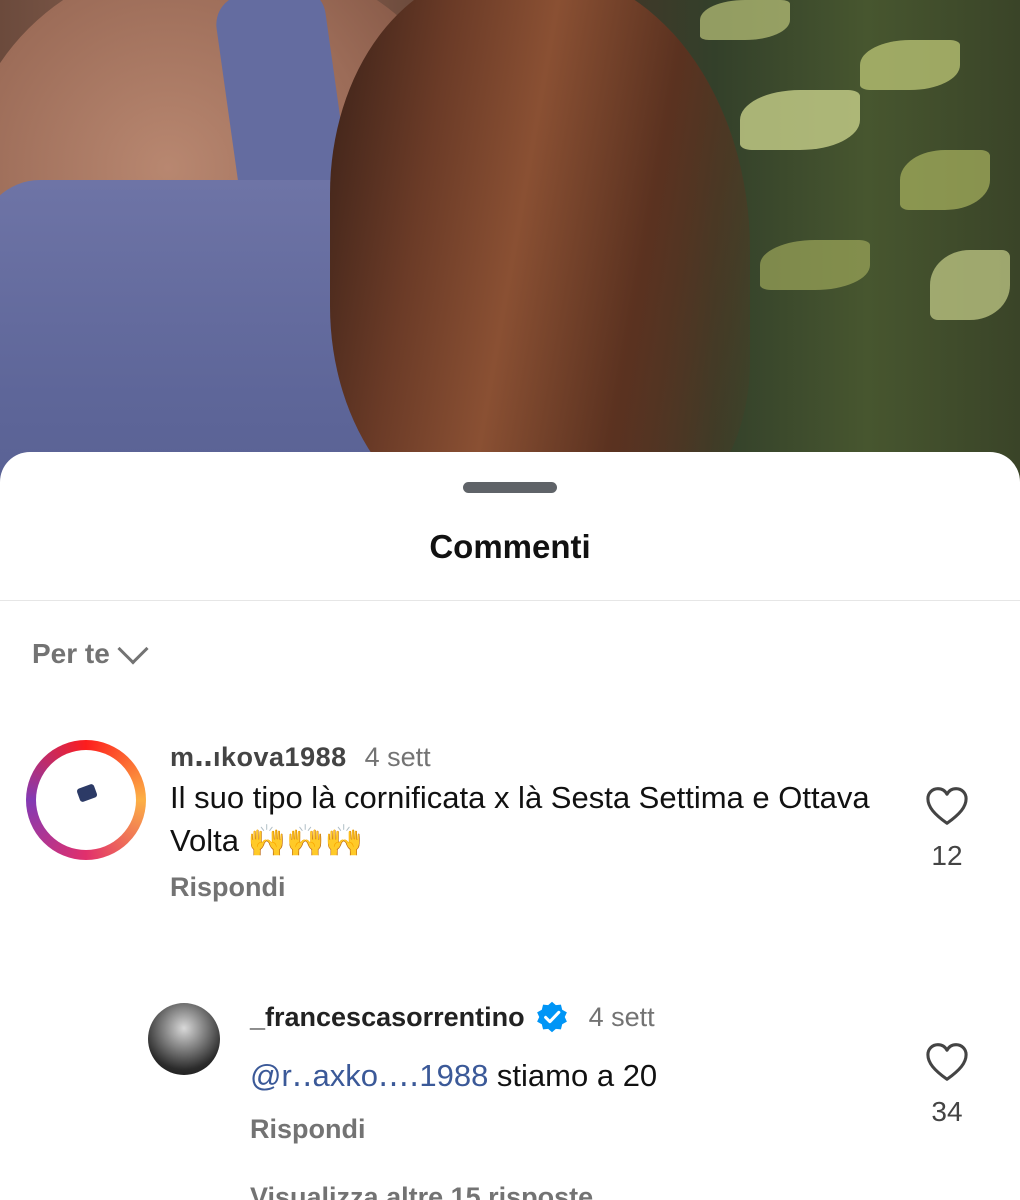 This screenshot has height=1200, width=1020. Describe the element at coordinates (510, 546) in the screenshot. I see `sheet-title: Commenti` at that location.